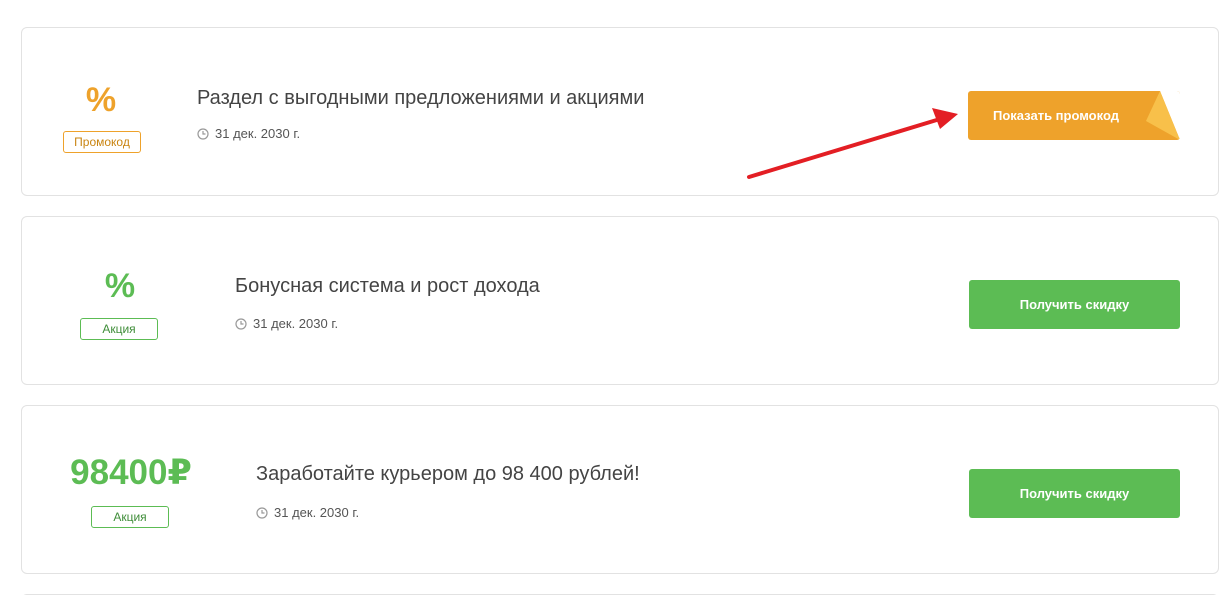 Image resolution: width=1228 pixels, height=595 pixels. Describe the element at coordinates (1163, 115) in the screenshot. I see `promo-corner-fold` at that location.